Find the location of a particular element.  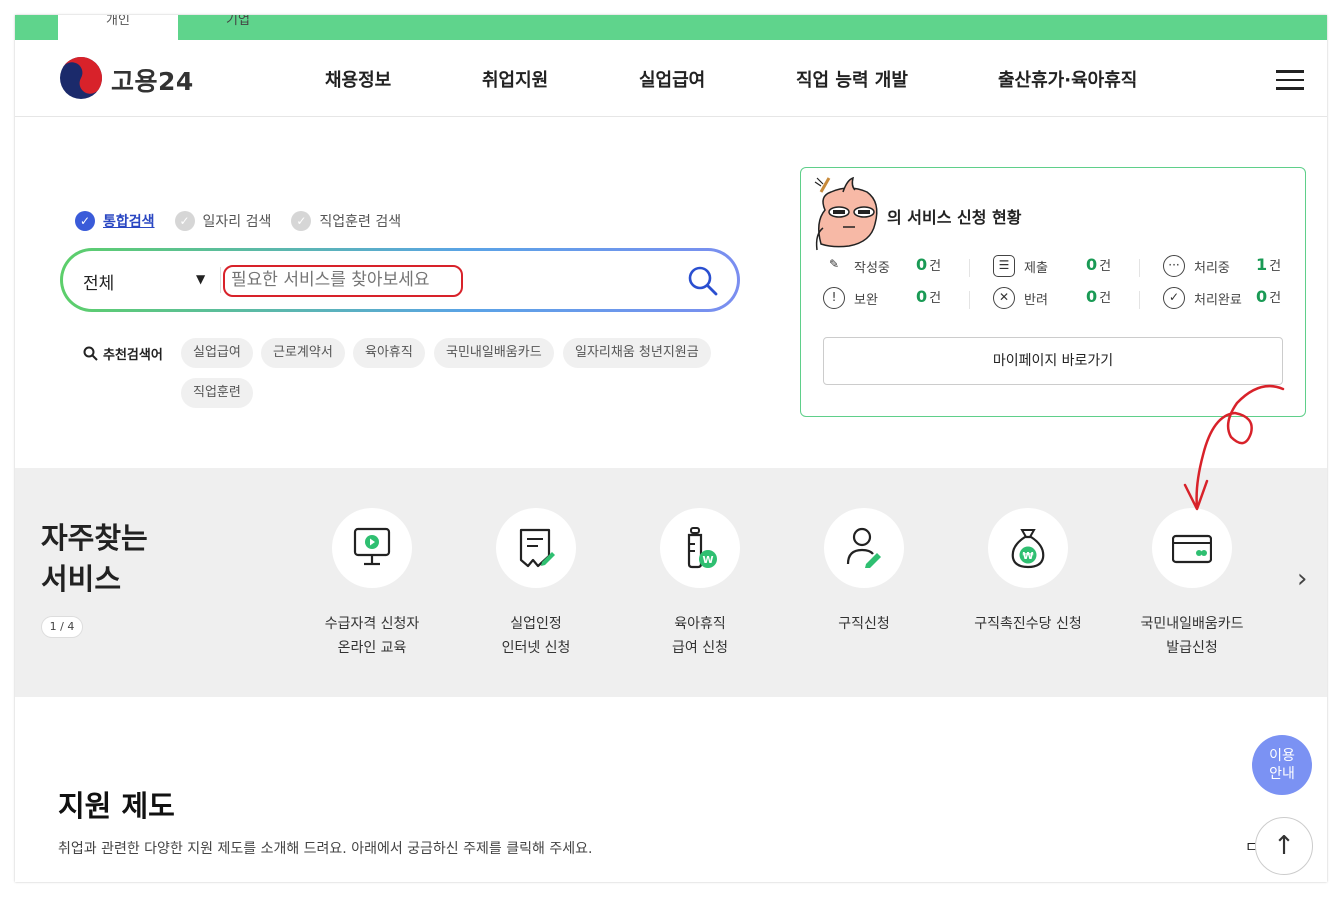

search-small-icon is located at coordinates (90, 353).